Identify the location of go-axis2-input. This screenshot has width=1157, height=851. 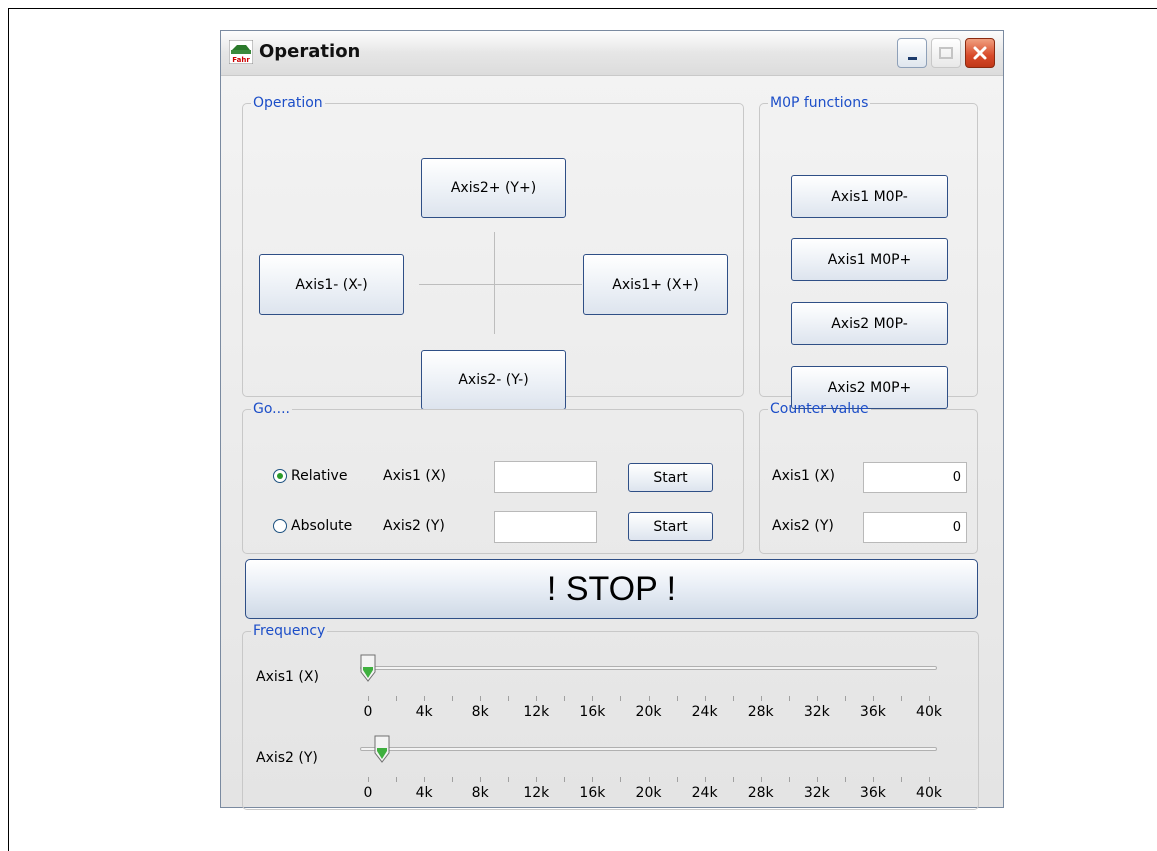
(545, 527).